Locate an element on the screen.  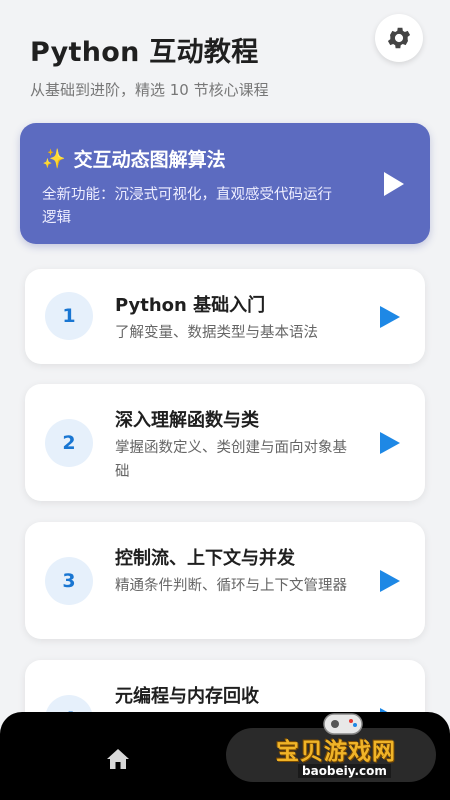
lesson-card-2: 2 深入理解函数与类 掌握函数定义、类创建与面向对象基础 is located at coordinates (225, 442).